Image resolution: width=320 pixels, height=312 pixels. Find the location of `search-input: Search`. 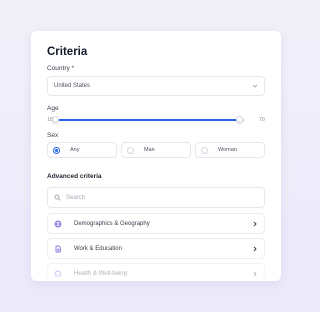

search-input: Search is located at coordinates (156, 197).